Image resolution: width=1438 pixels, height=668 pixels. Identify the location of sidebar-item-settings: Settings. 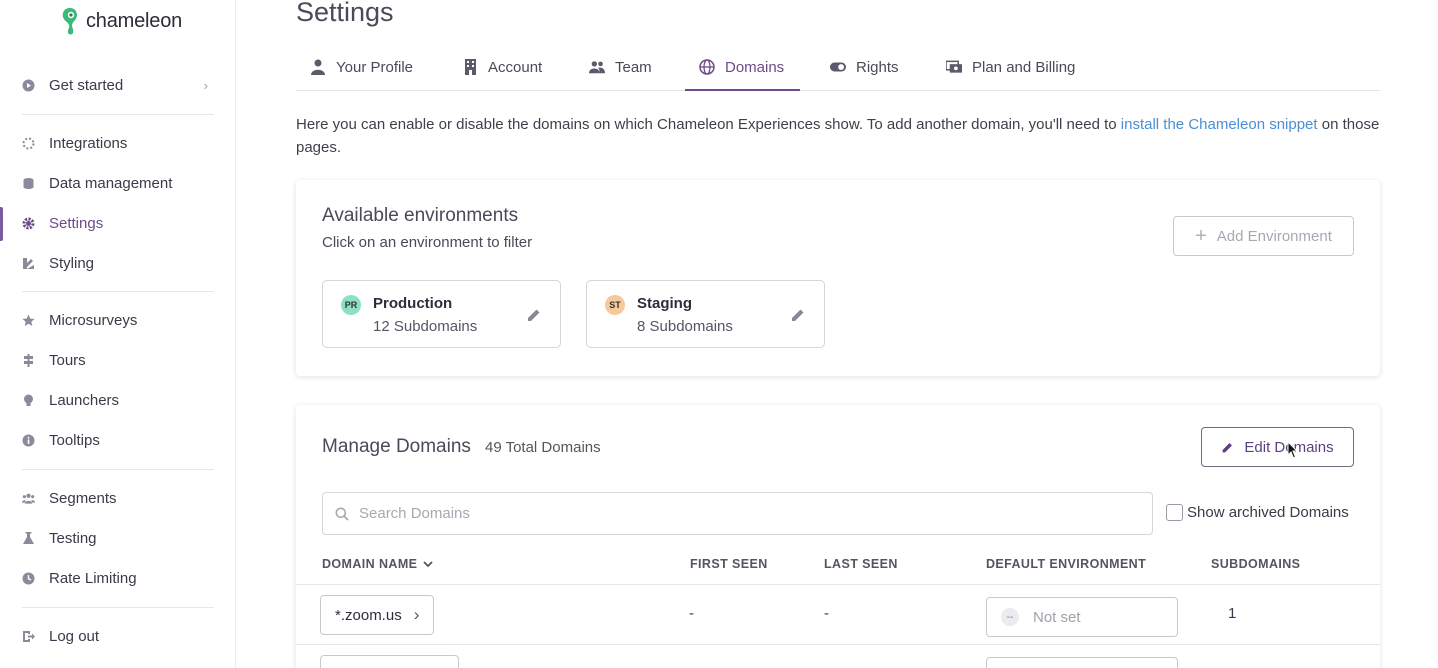
(118, 223).